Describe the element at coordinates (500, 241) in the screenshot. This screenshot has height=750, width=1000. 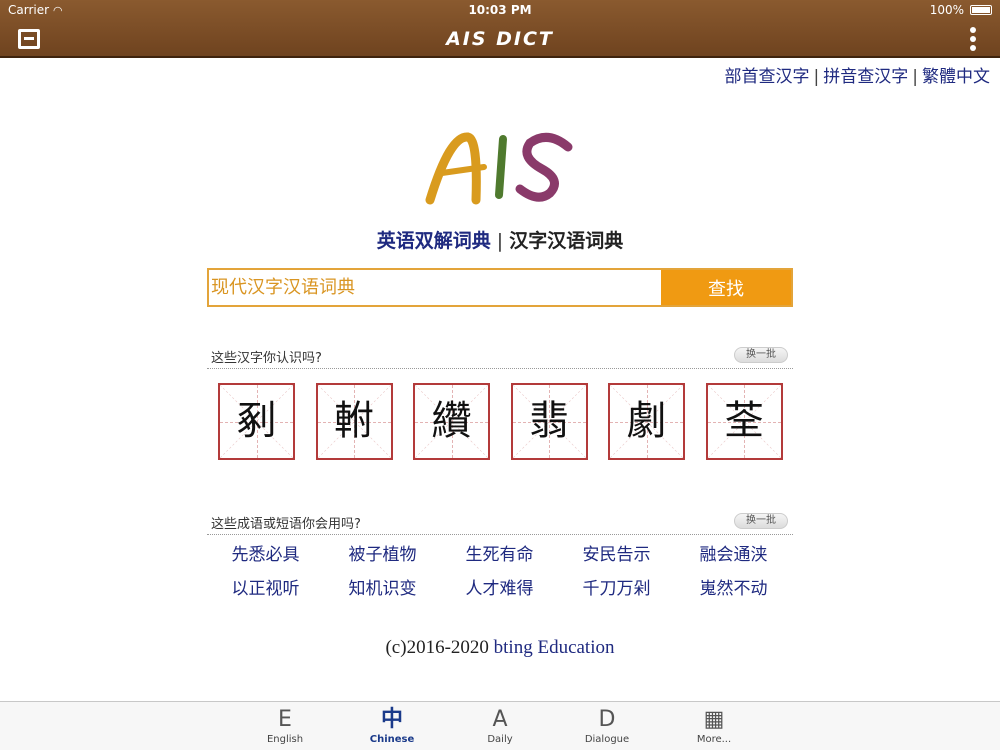
I see `dictionary-switch: 英语双解词典 | 汉字汉语词典` at that location.